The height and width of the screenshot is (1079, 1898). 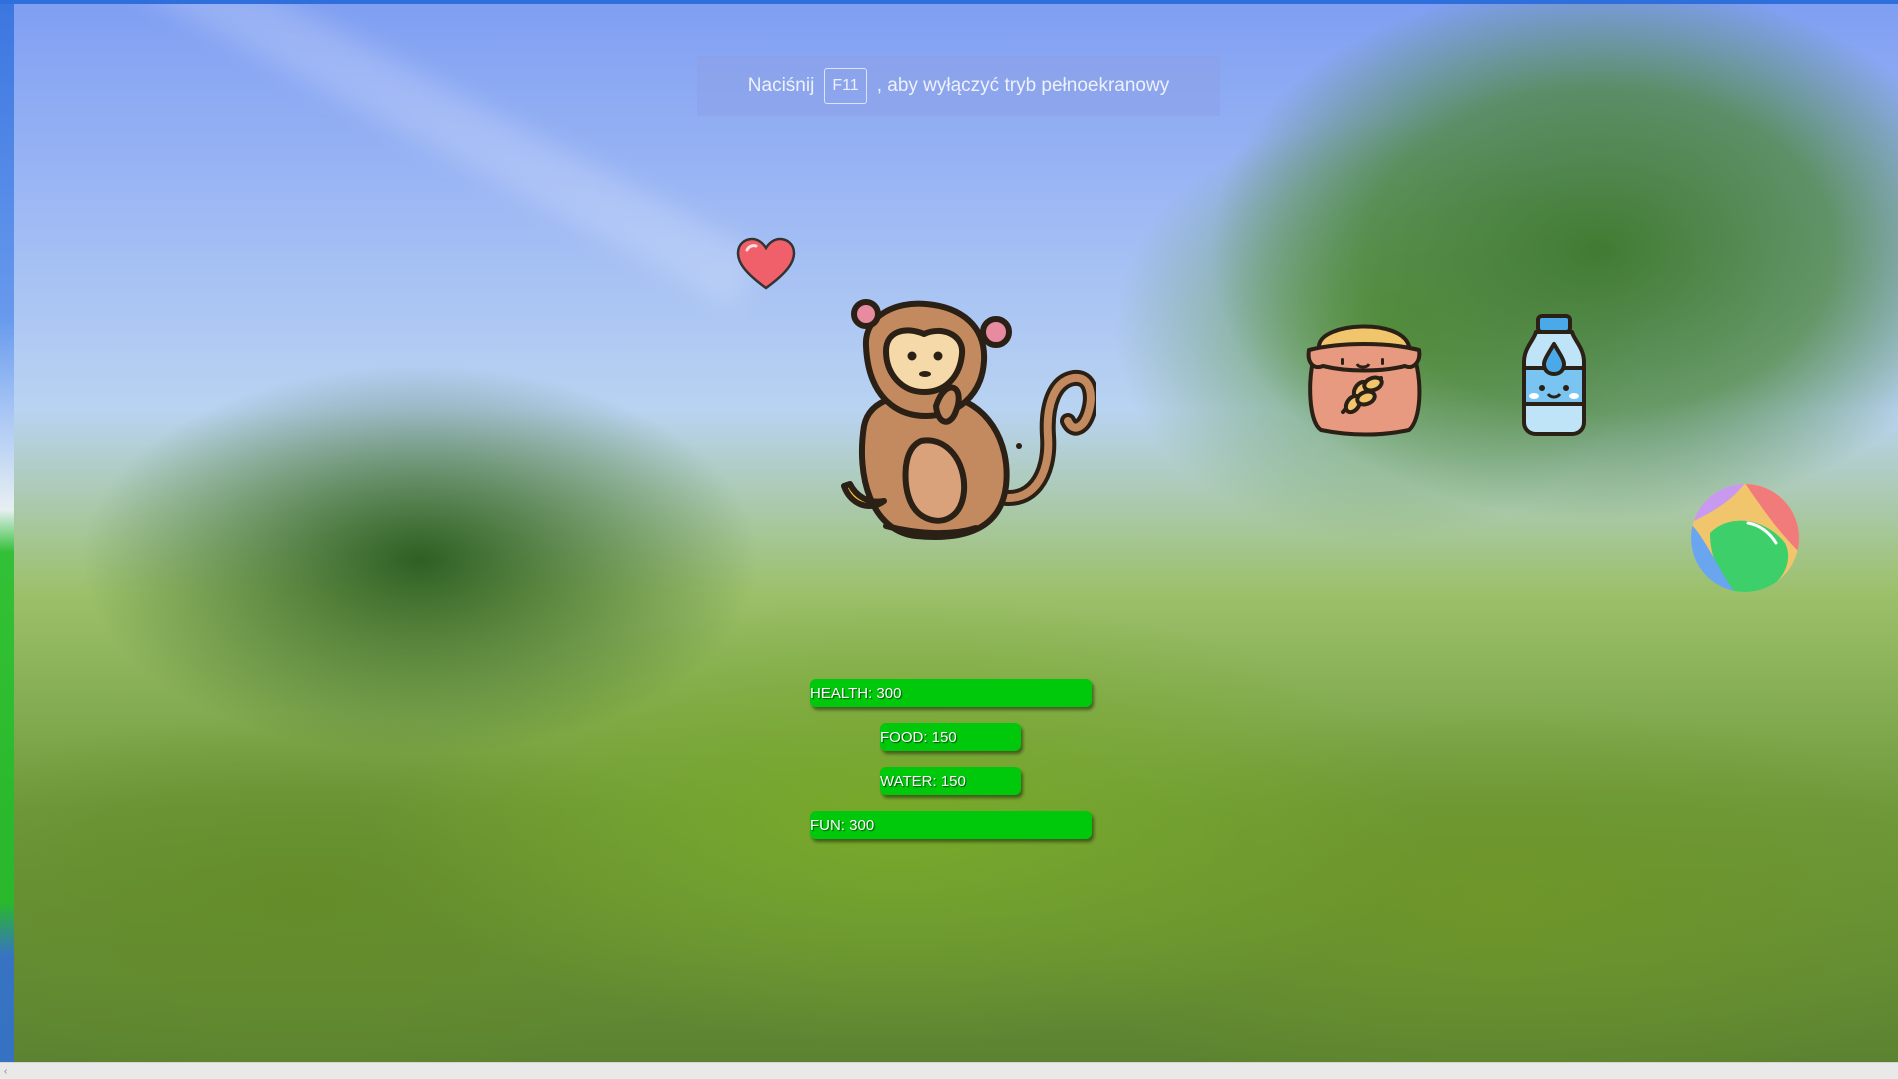 I want to click on fun-label: FUN: 300, so click(x=842, y=825).